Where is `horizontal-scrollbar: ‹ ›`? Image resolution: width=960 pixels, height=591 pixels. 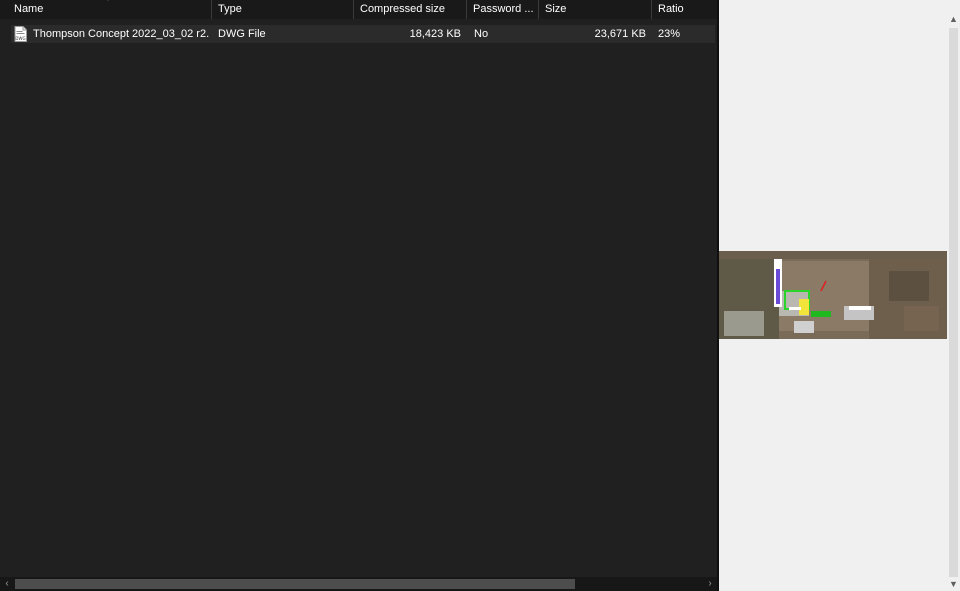
horizontal-scrollbar: ‹ › is located at coordinates (358, 584).